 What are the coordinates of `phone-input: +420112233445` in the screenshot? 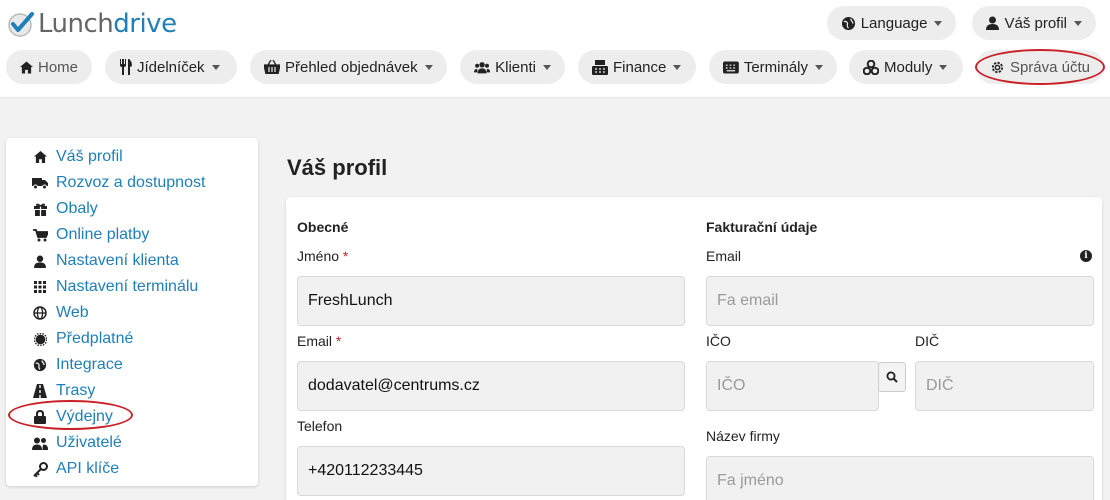 It's located at (491, 471).